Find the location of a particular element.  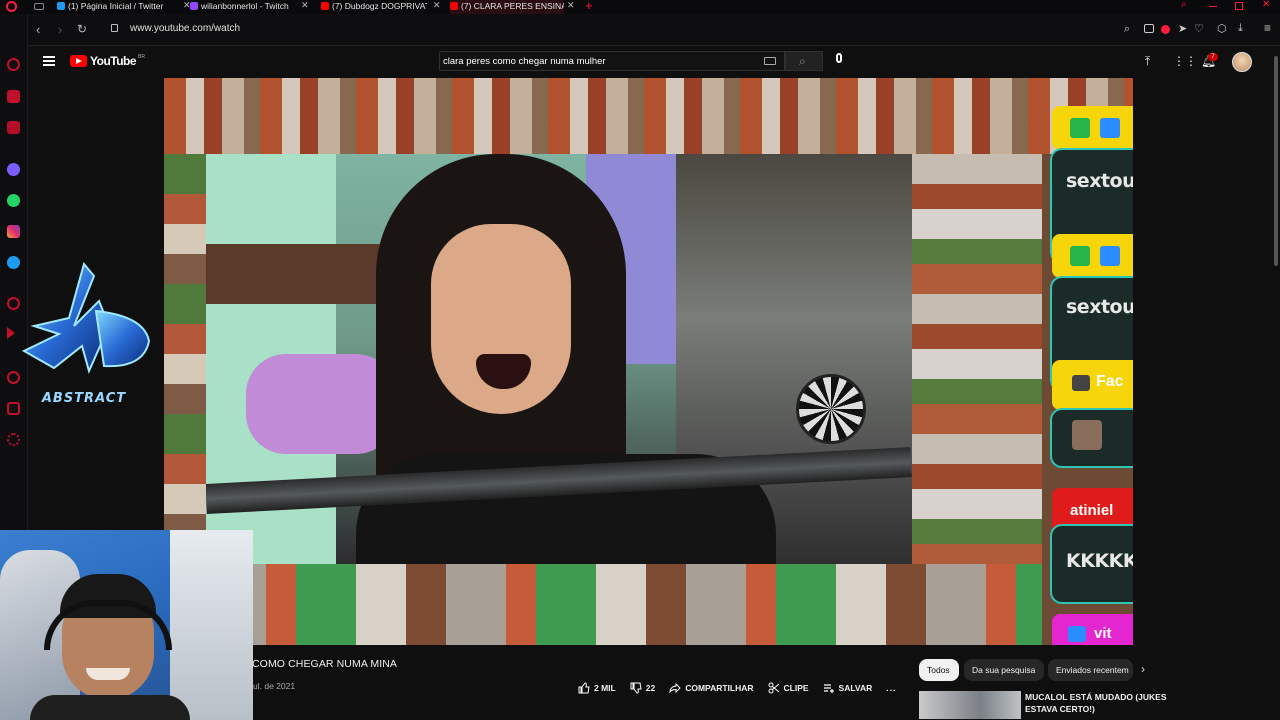

face-emote-icon is located at coordinates (1081, 383).